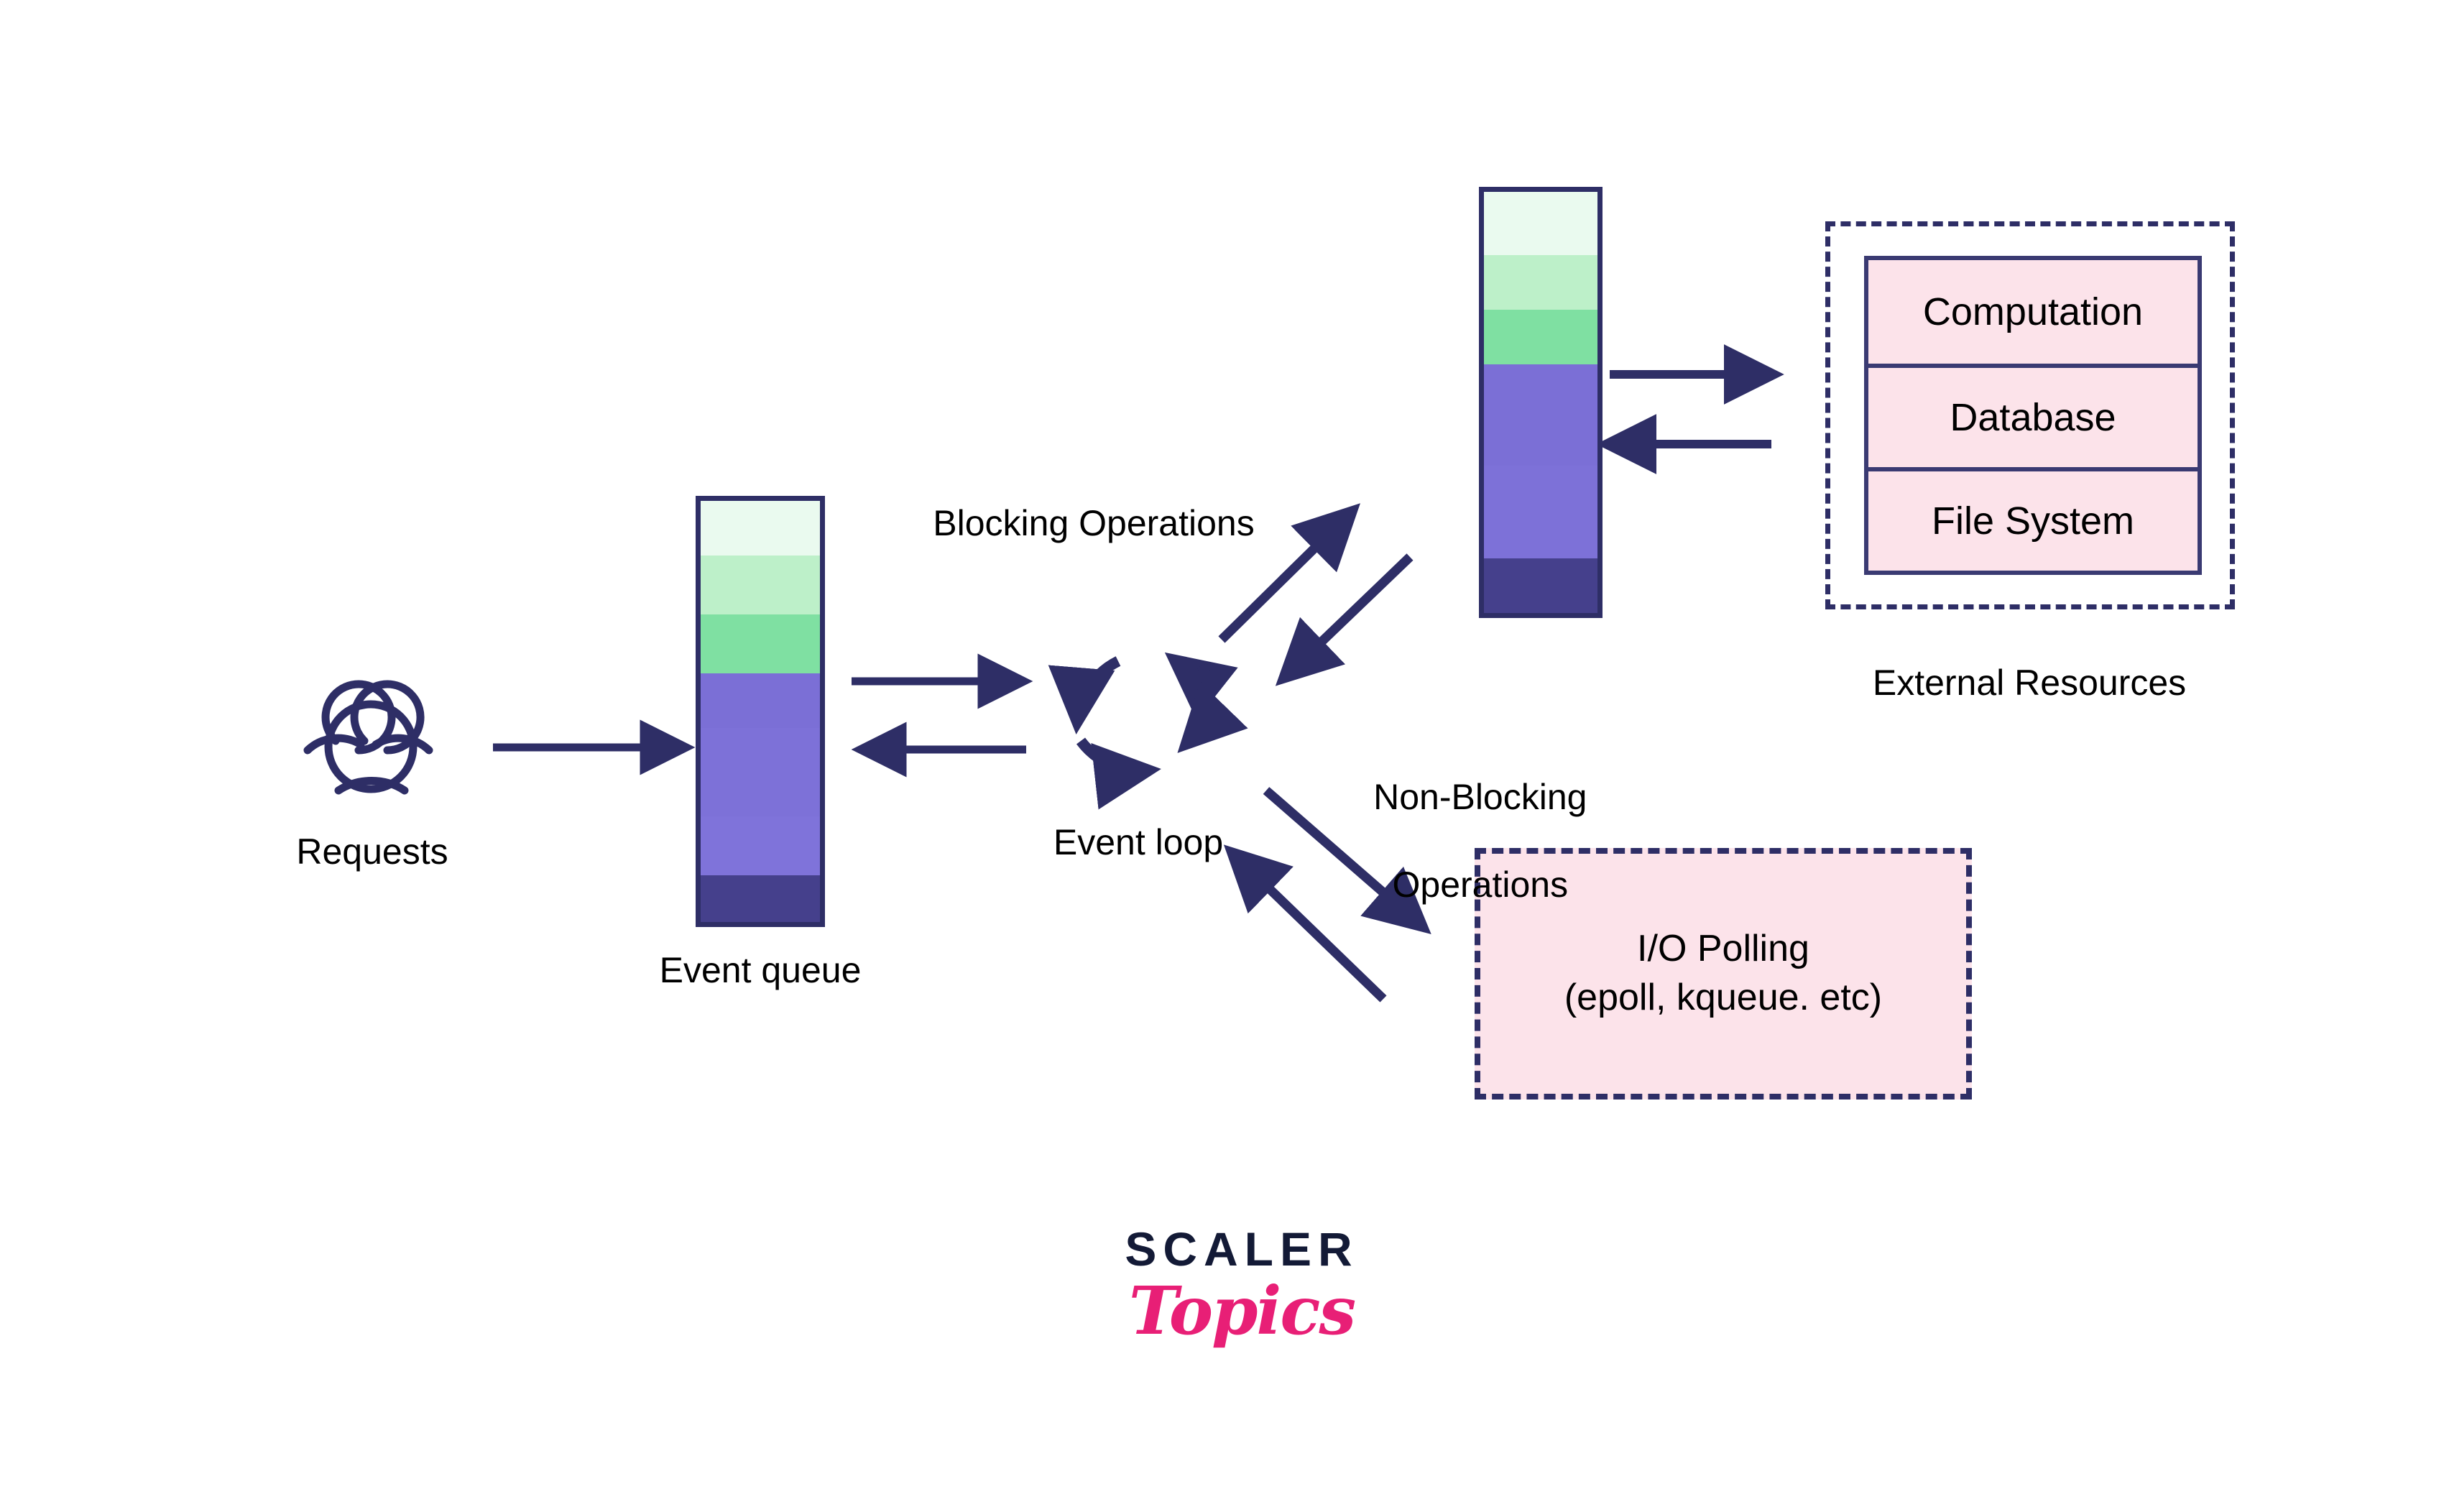  Describe the element at coordinates (1460, 842) in the screenshot. I see `non-blocking-operations-label: Non-Blocking Operations` at that location.